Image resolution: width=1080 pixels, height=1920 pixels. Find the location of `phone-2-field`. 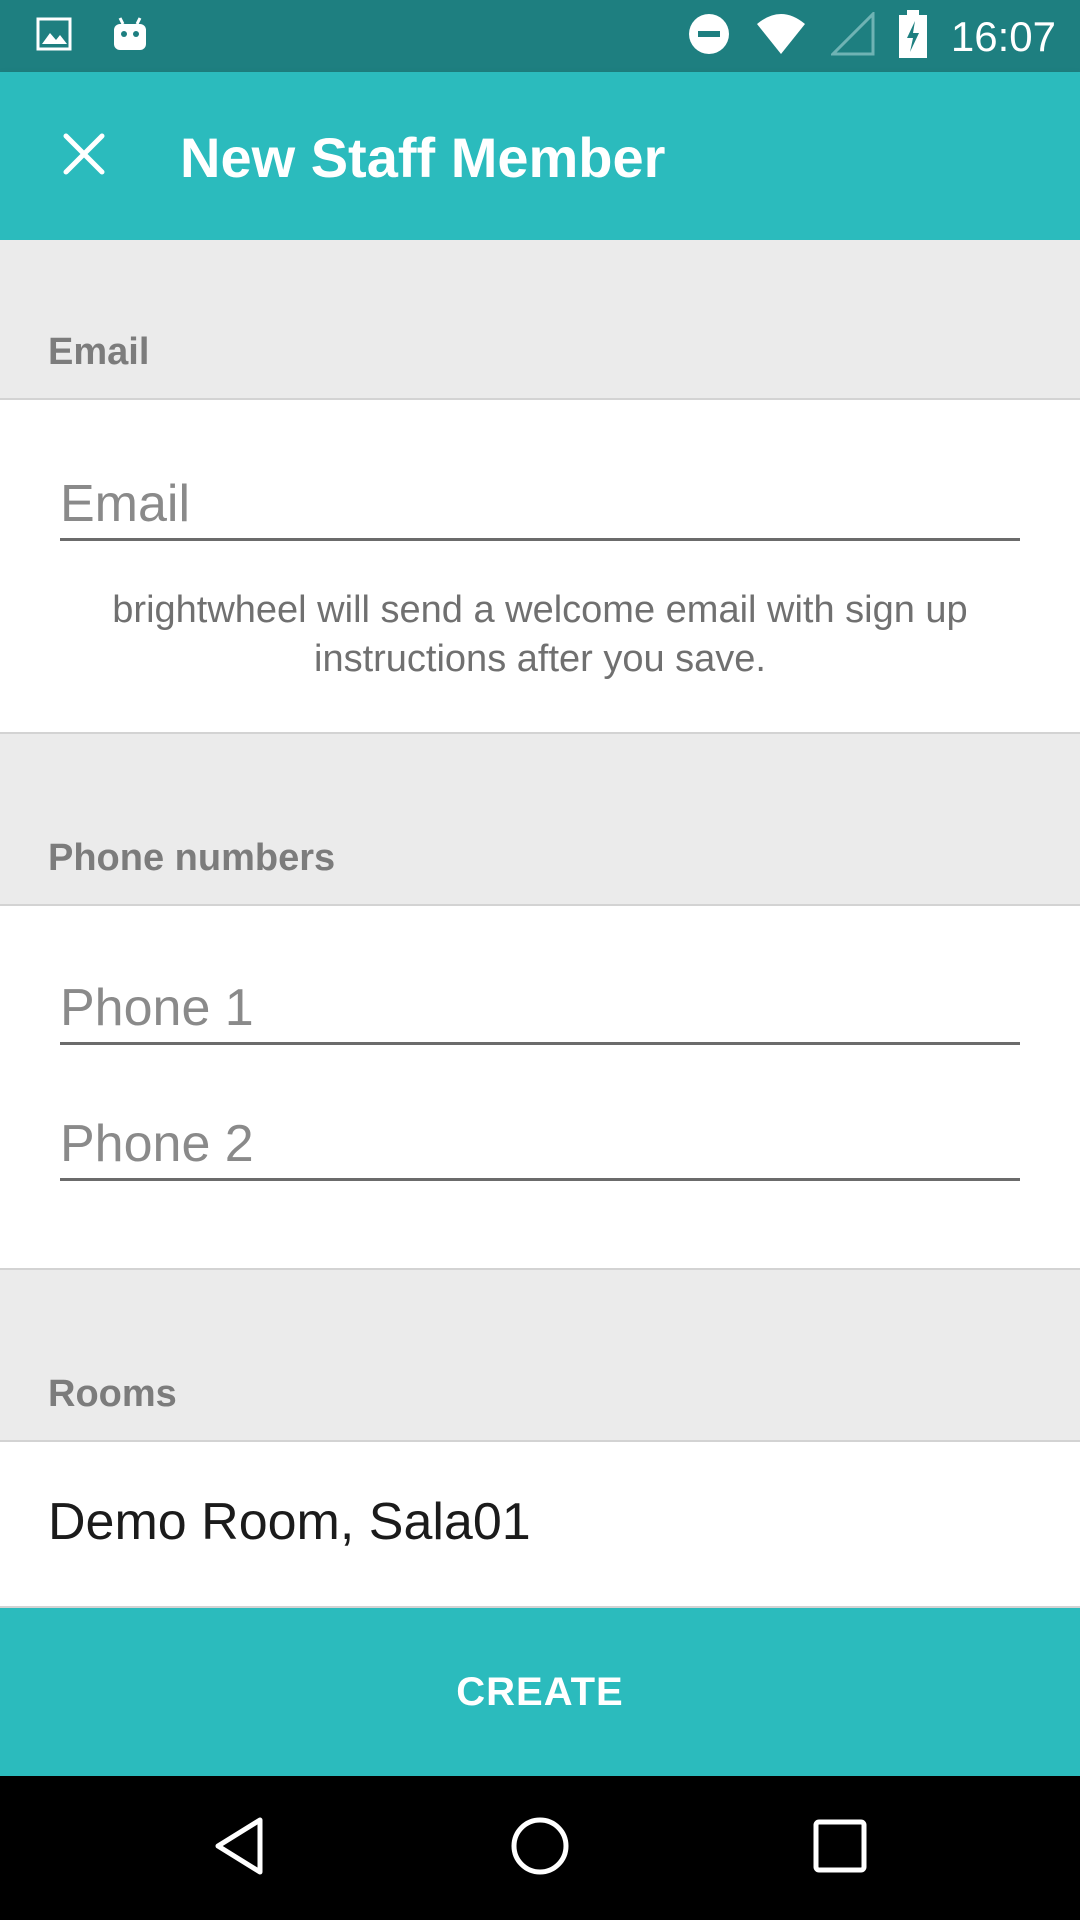

phone-2-field is located at coordinates (540, 1146).